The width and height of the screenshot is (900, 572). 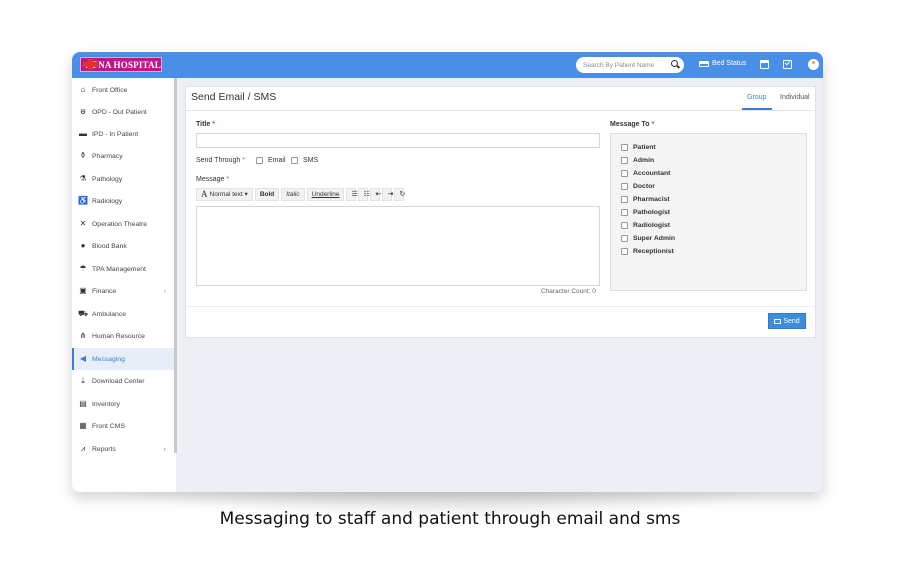 What do you see at coordinates (638, 147) in the screenshot?
I see `recipient-patient: Patient` at bounding box center [638, 147].